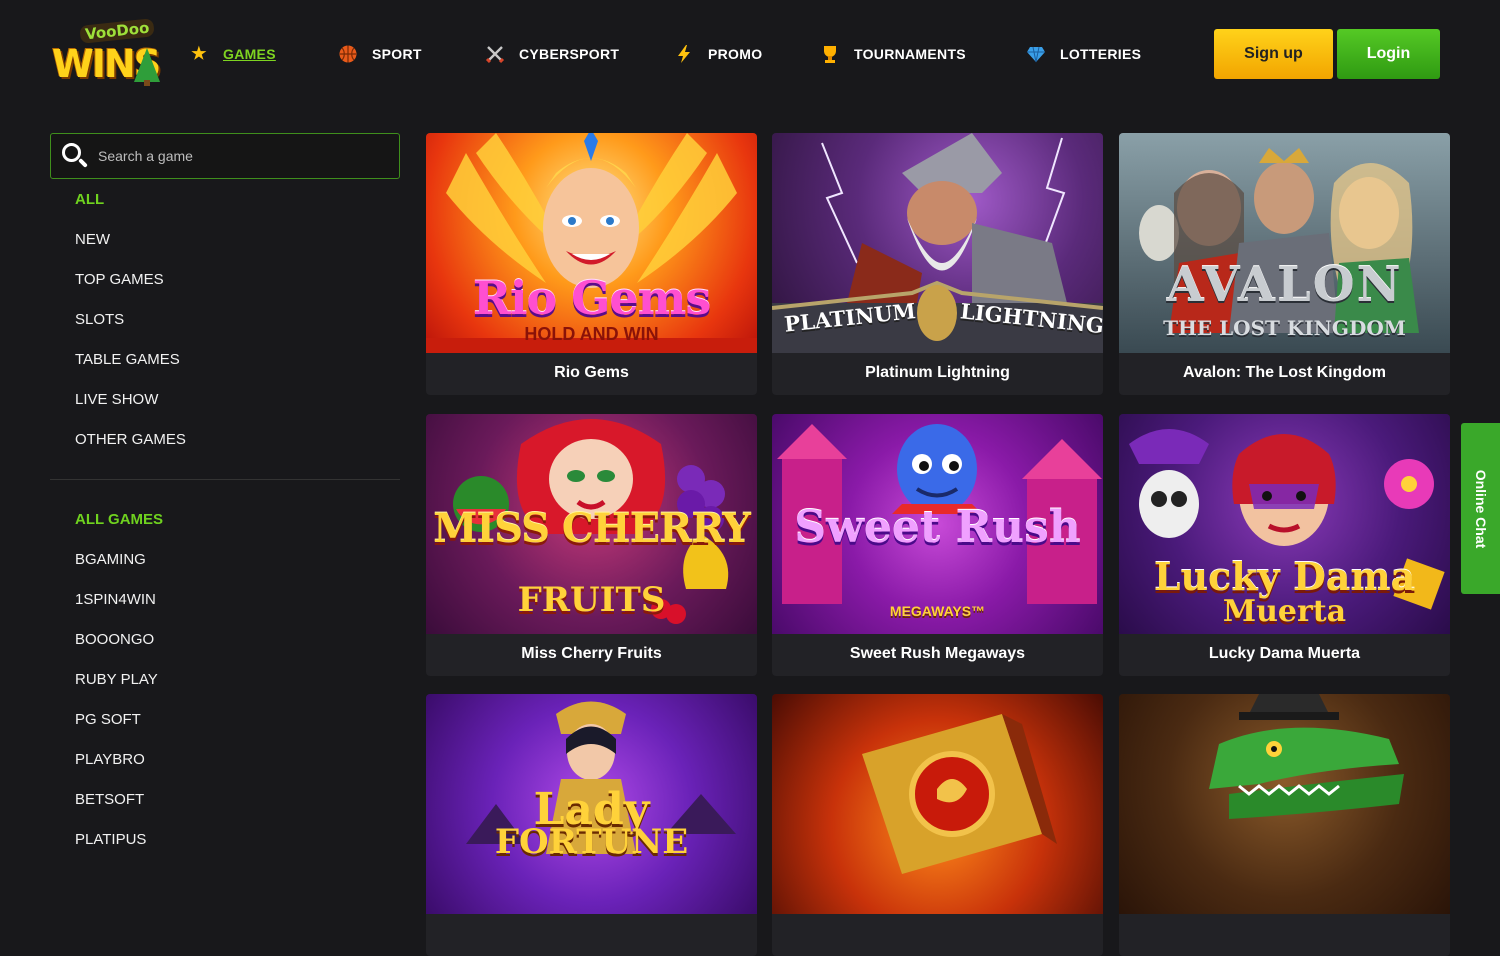 The height and width of the screenshot is (956, 1500). I want to click on category-new: NEW, so click(235, 240).